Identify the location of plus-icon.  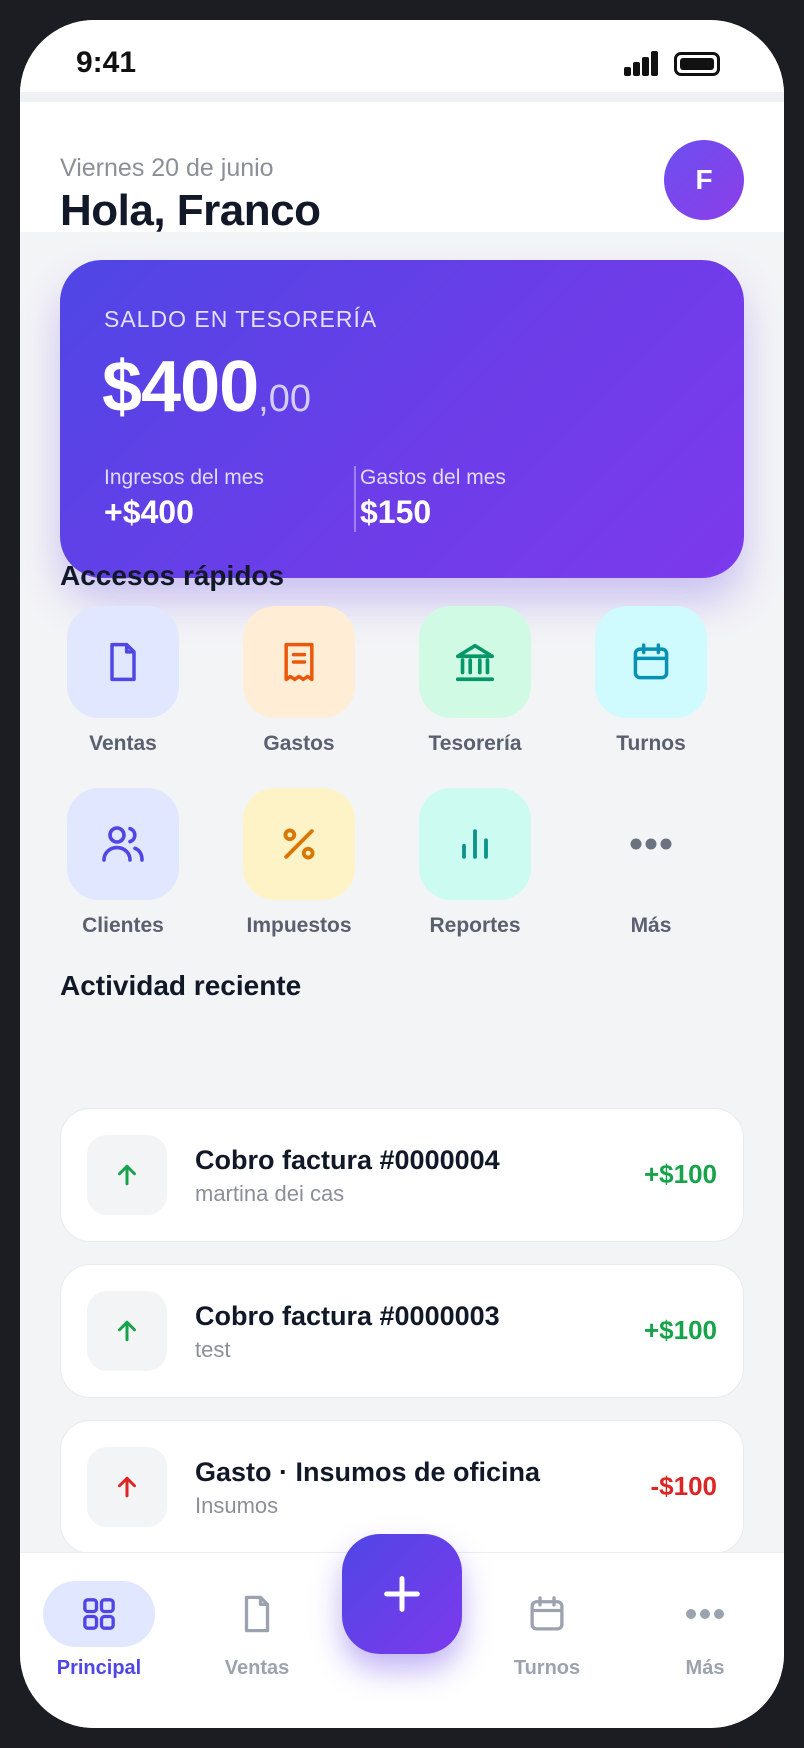
(402, 1594).